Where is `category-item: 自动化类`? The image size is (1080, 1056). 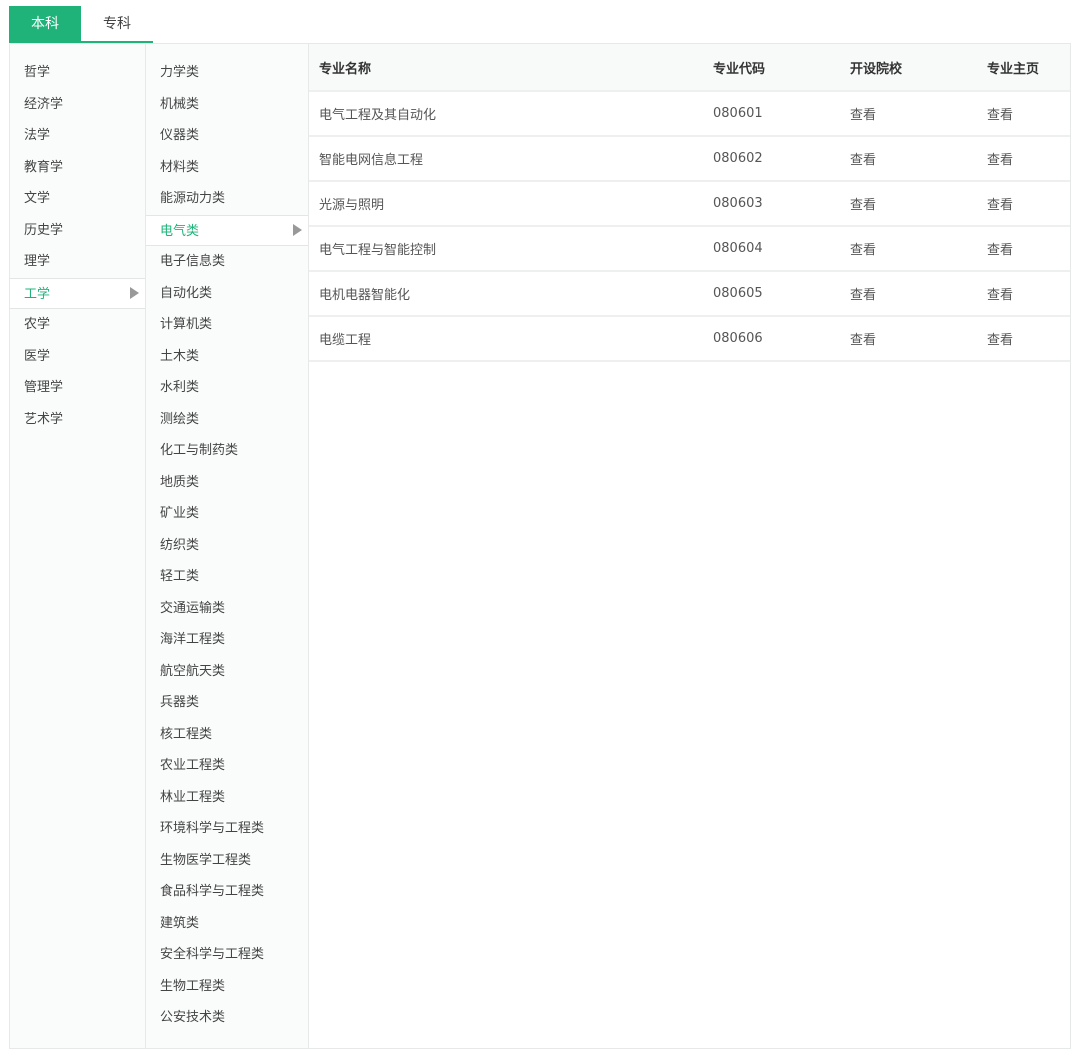
category-item: 自动化类 is located at coordinates (227, 294).